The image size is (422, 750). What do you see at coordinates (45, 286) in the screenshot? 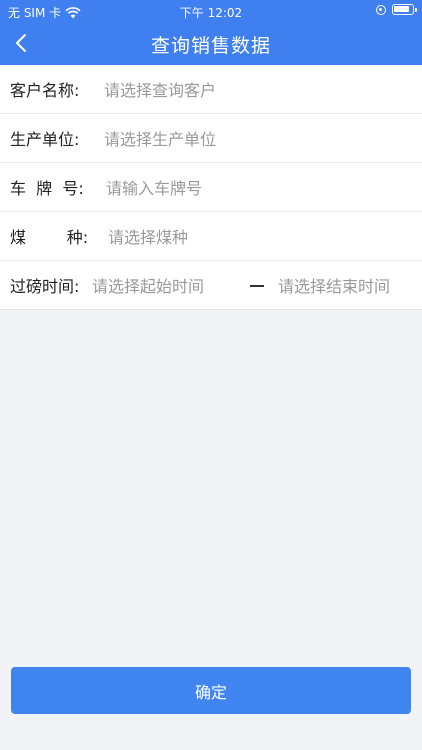
I see `time-label: 过磅时间:` at bounding box center [45, 286].